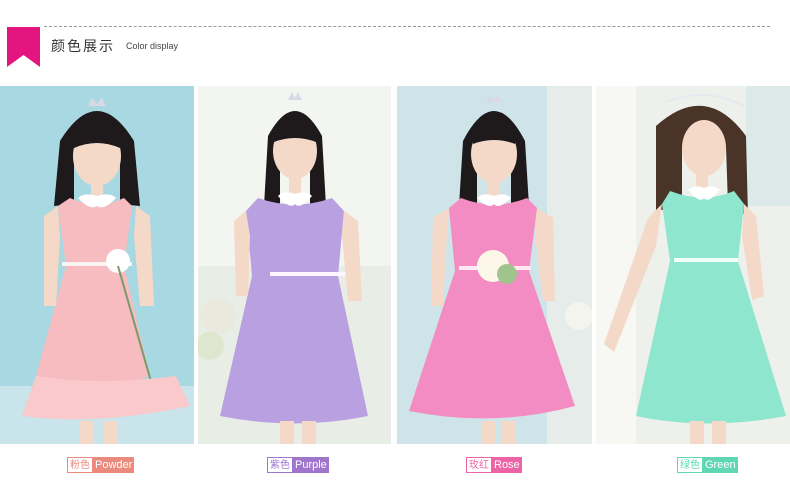 The image size is (790, 499). I want to click on color-label-en: Powder, so click(114, 465).